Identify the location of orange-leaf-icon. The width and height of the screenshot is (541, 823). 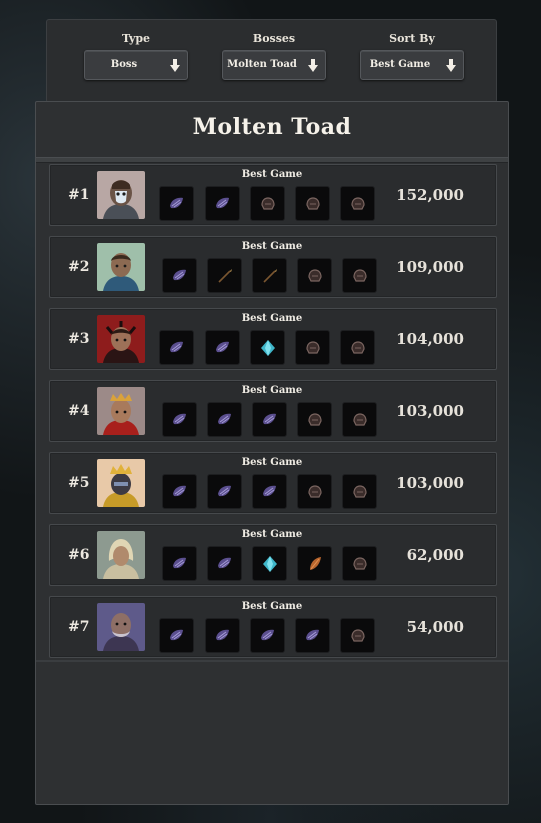
(315, 563).